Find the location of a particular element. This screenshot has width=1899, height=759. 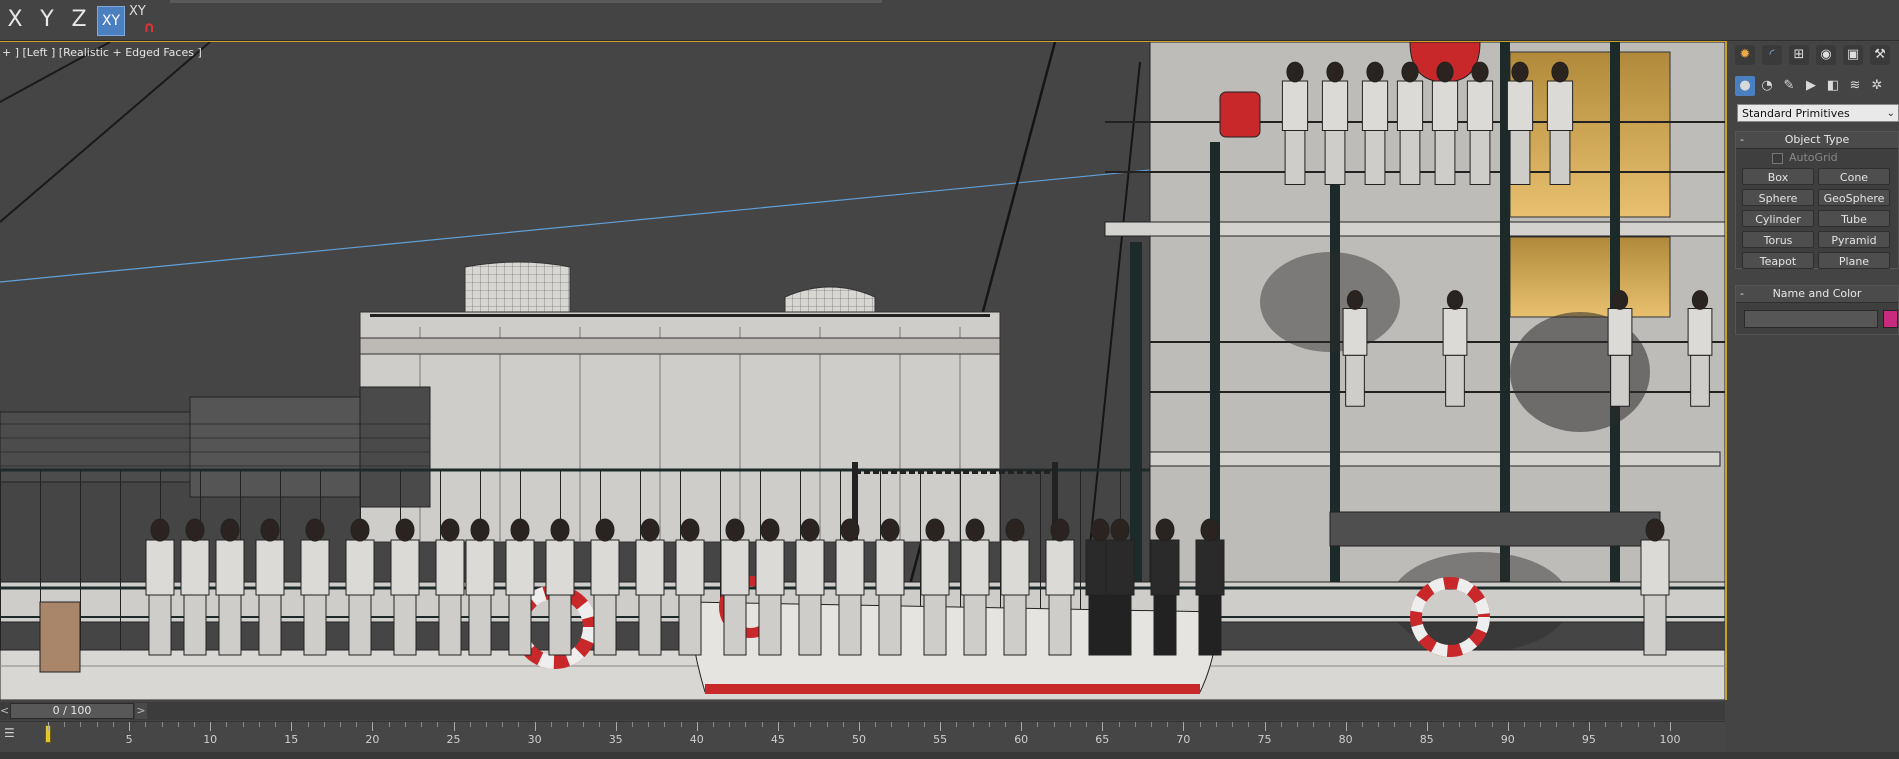

category-dropdown: Standard Primitives ⌄ is located at coordinates (1818, 113).